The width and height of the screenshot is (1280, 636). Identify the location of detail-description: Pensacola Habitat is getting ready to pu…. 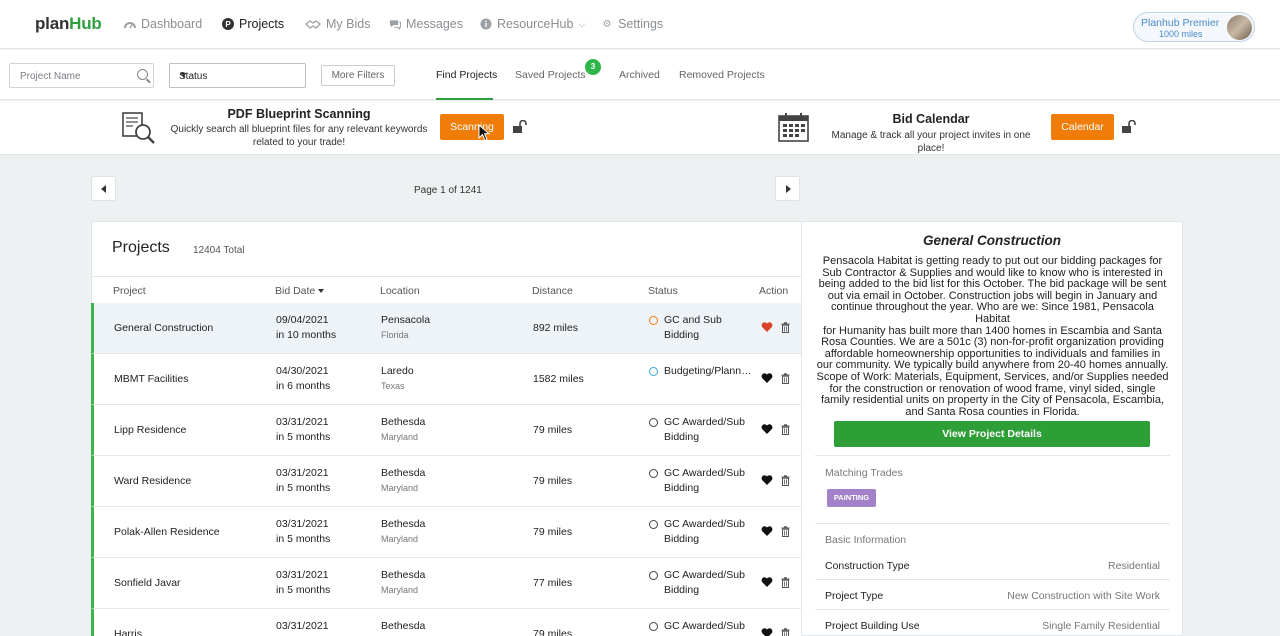
(992, 336).